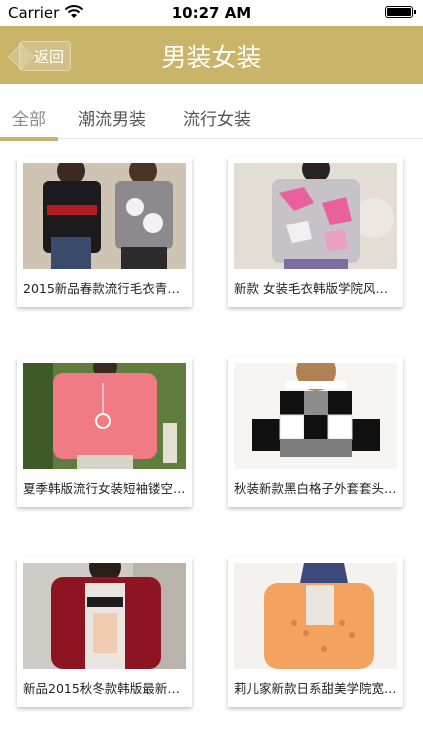 The height and width of the screenshot is (750, 423). I want to click on category-tabs: 全部 潮流男装 流行女装, so click(211, 119).